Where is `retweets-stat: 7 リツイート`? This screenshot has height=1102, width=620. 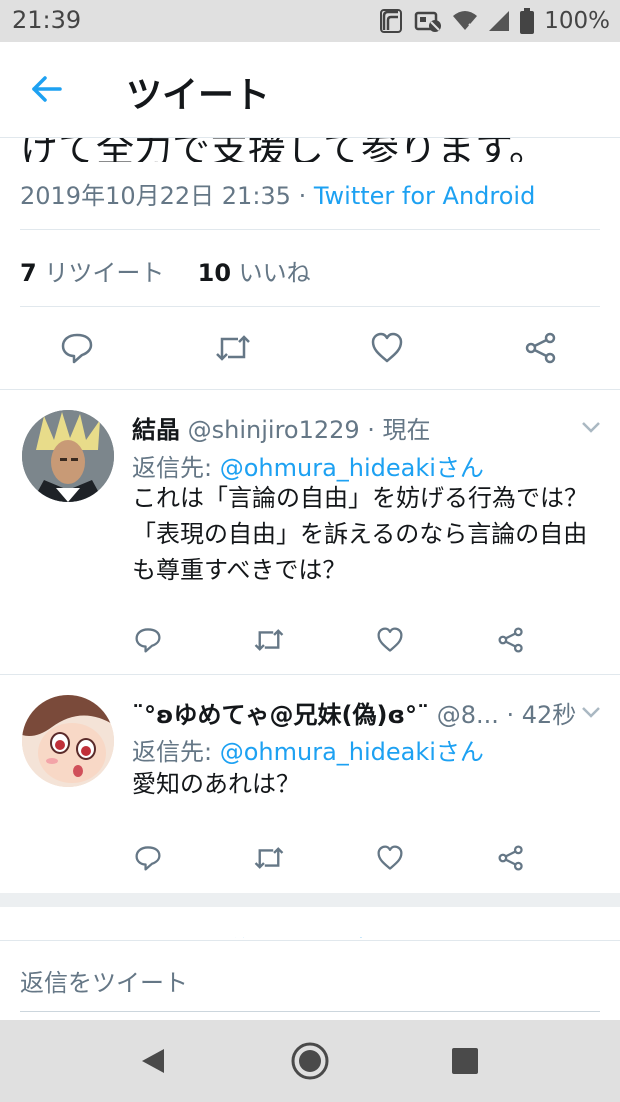
retweets-stat: 7 リツイート is located at coordinates (92, 273).